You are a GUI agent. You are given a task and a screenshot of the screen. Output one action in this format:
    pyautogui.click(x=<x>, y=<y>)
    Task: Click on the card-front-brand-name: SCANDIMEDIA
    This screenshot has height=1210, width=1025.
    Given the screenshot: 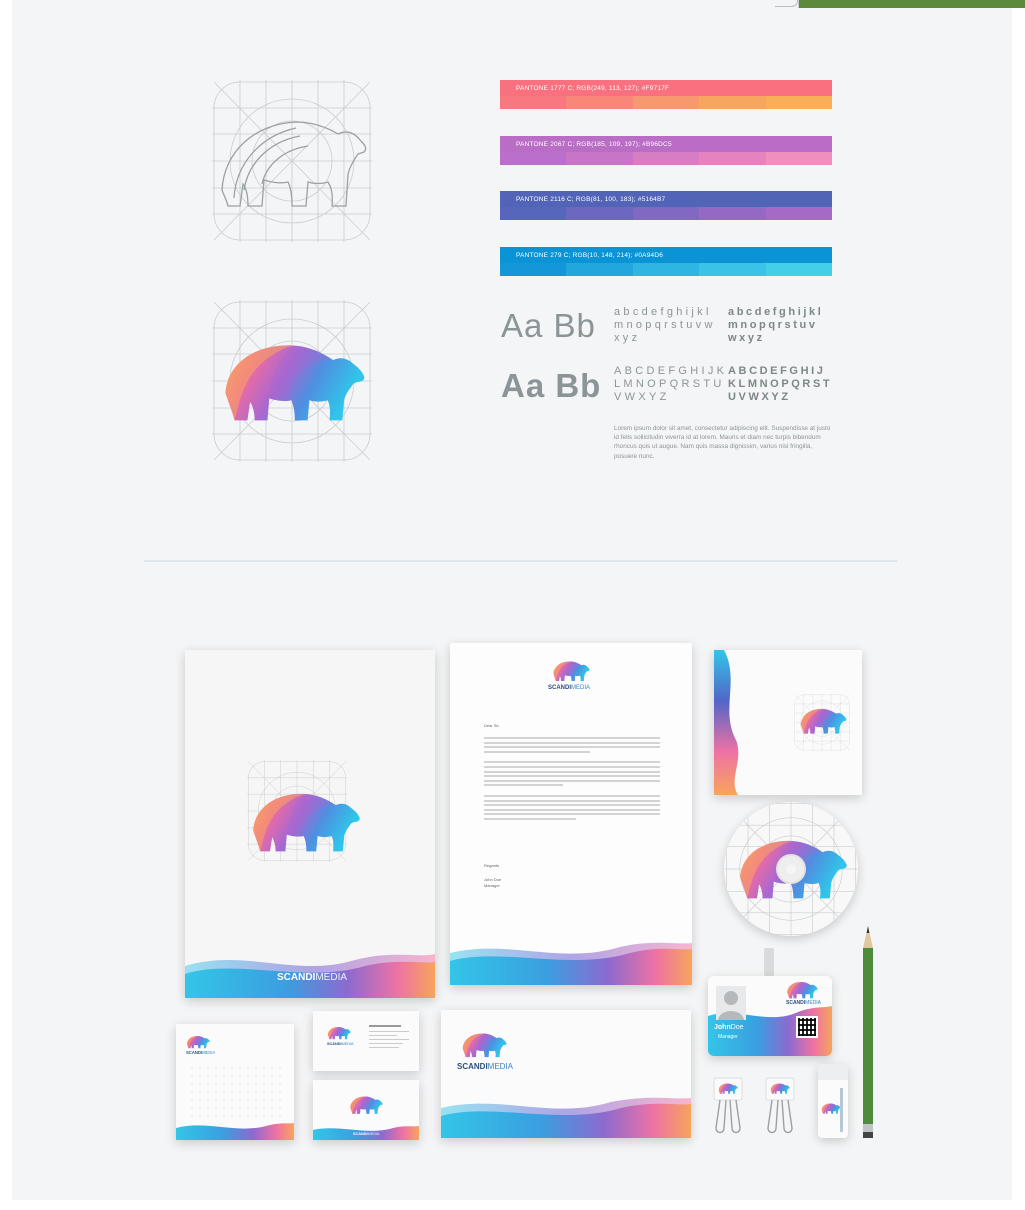 What is the action you would take?
    pyautogui.click(x=366, y=1134)
    